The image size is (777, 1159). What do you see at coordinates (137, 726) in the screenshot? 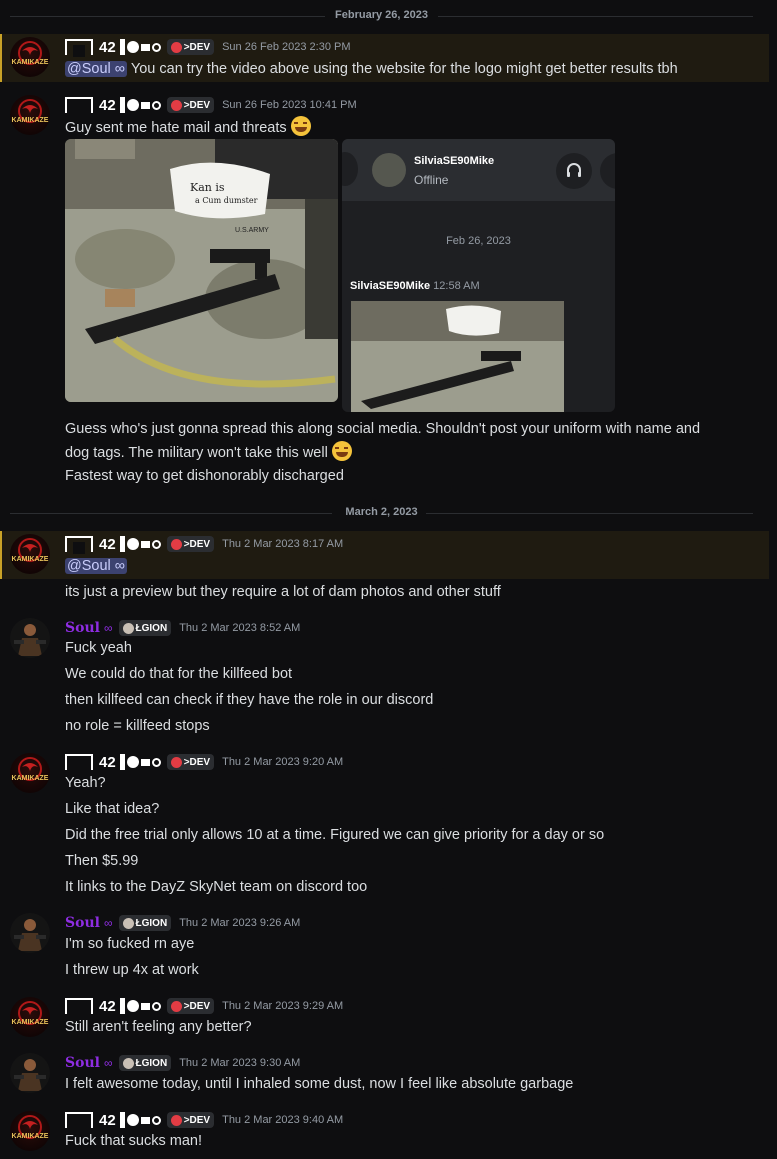
I see `message-text: no role = killfeed stops` at bounding box center [137, 726].